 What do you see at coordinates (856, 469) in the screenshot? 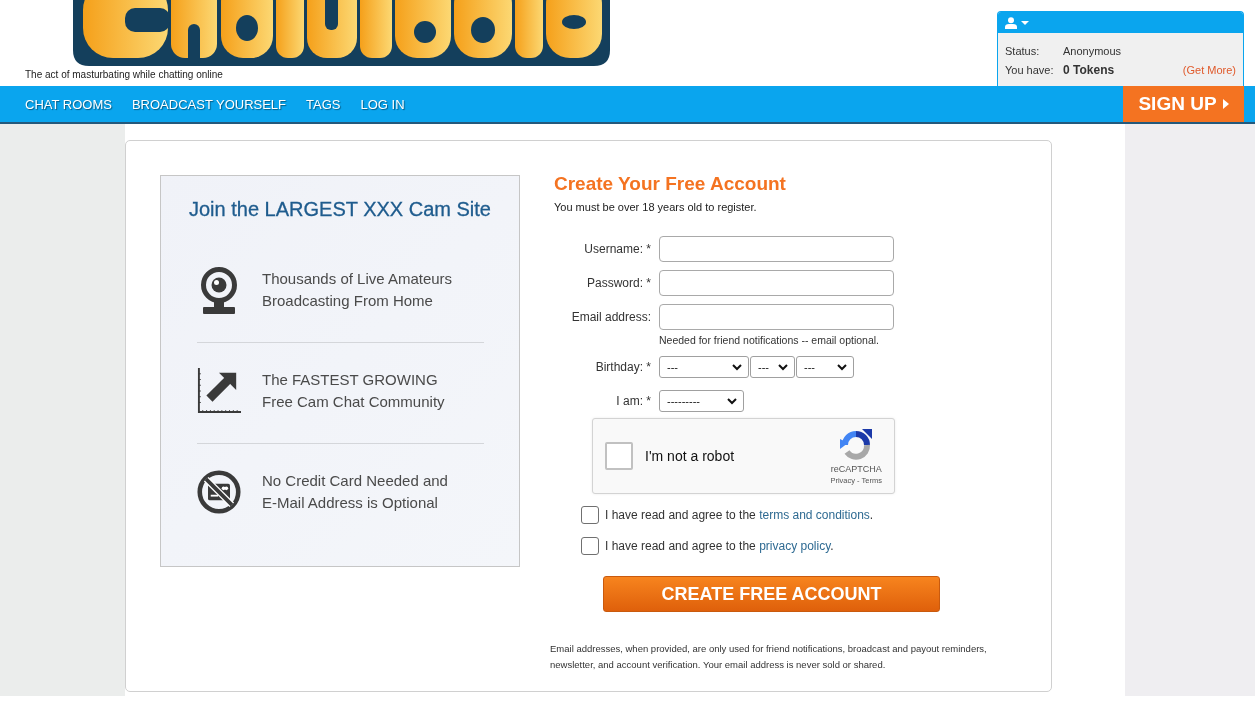
I see `captcha-brand: reCAPTCHA` at bounding box center [856, 469].